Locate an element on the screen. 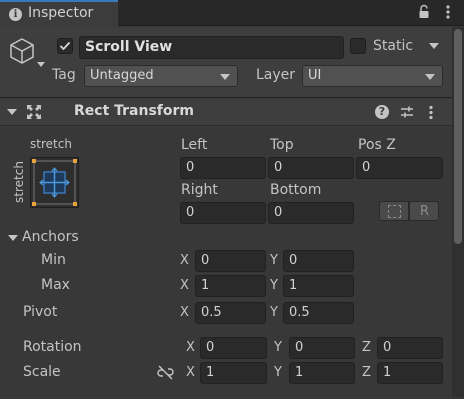 The height and width of the screenshot is (399, 464). max-x-axis-label: X is located at coordinates (184, 285).